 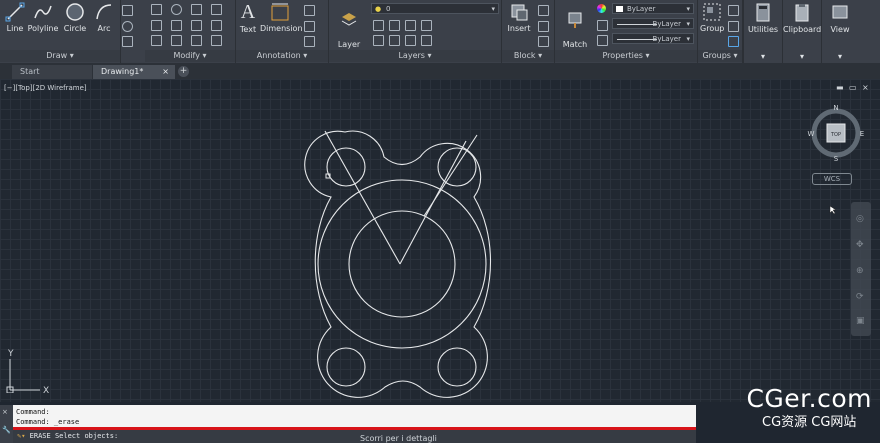 I want to click on fillet-icon, so click(x=196, y=25).